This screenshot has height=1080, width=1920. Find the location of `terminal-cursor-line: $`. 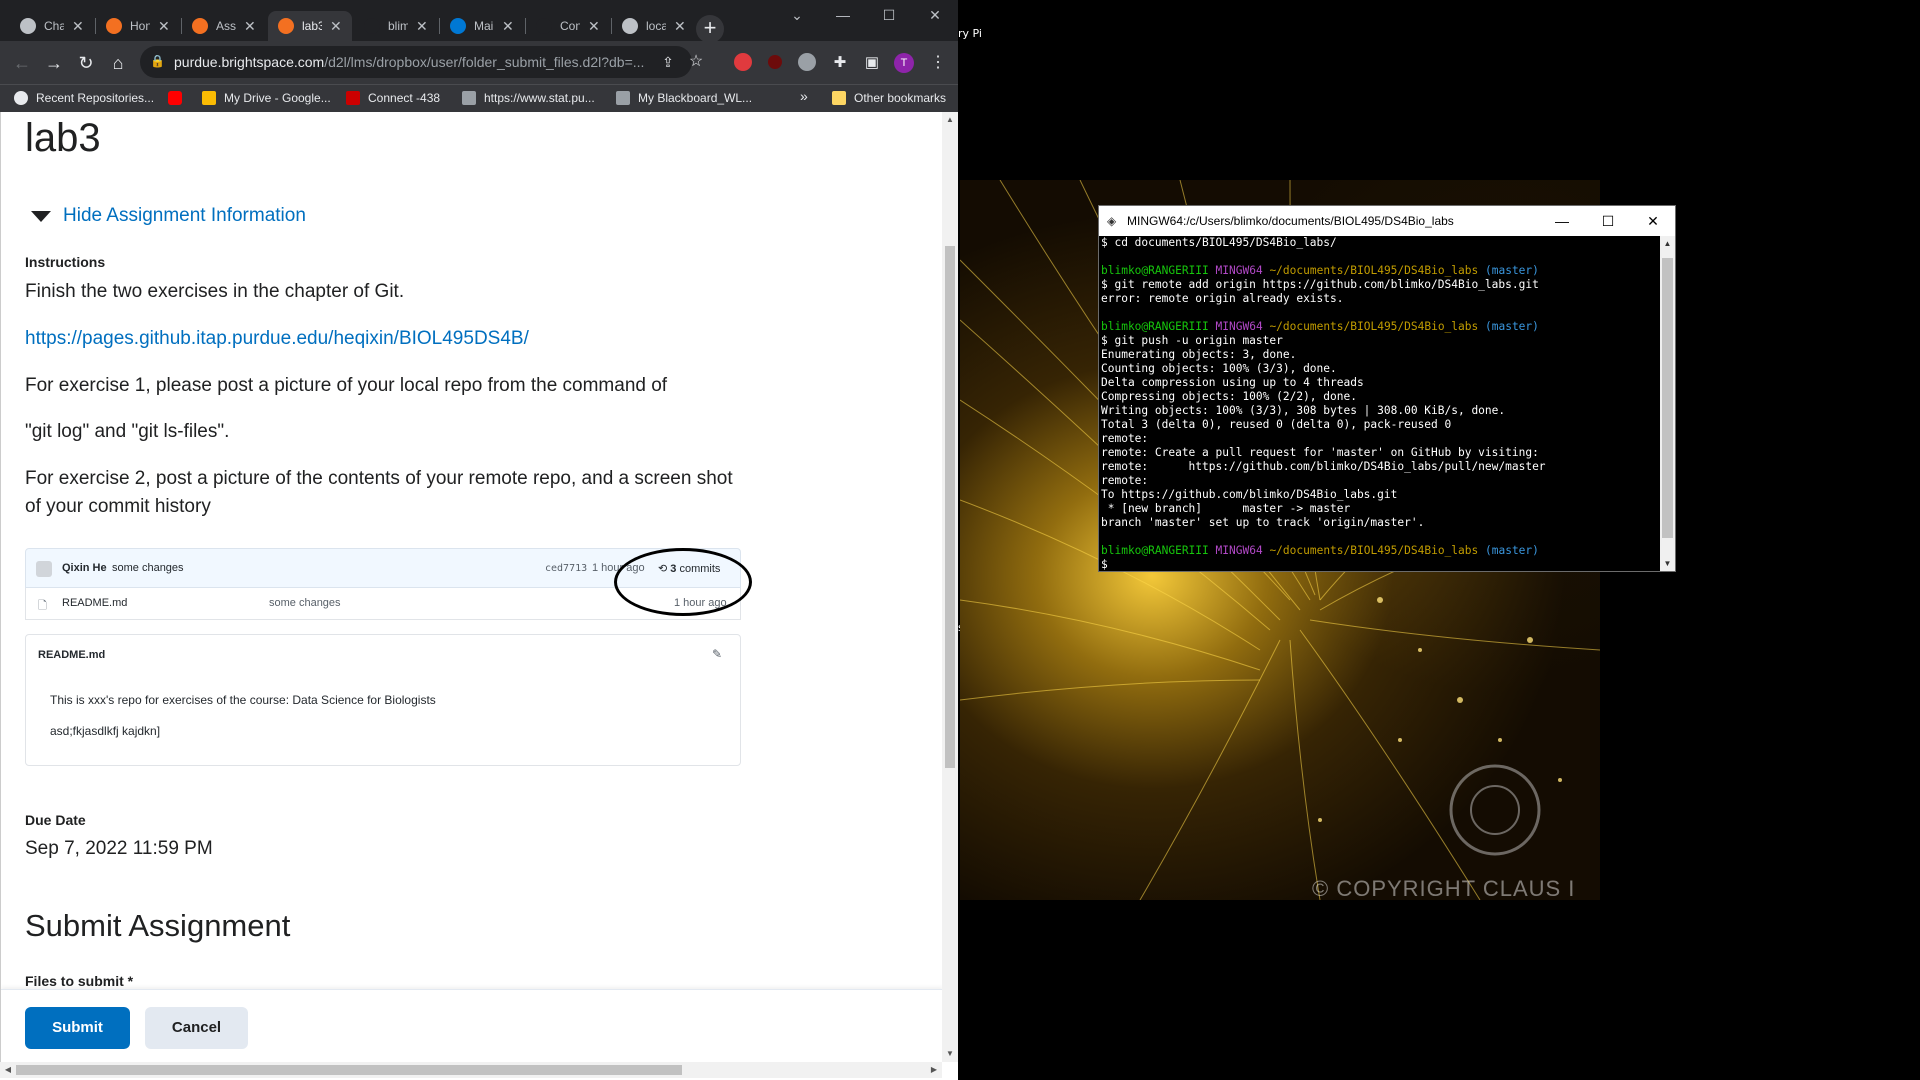

terminal-cursor-line: $ is located at coordinates (1104, 564).